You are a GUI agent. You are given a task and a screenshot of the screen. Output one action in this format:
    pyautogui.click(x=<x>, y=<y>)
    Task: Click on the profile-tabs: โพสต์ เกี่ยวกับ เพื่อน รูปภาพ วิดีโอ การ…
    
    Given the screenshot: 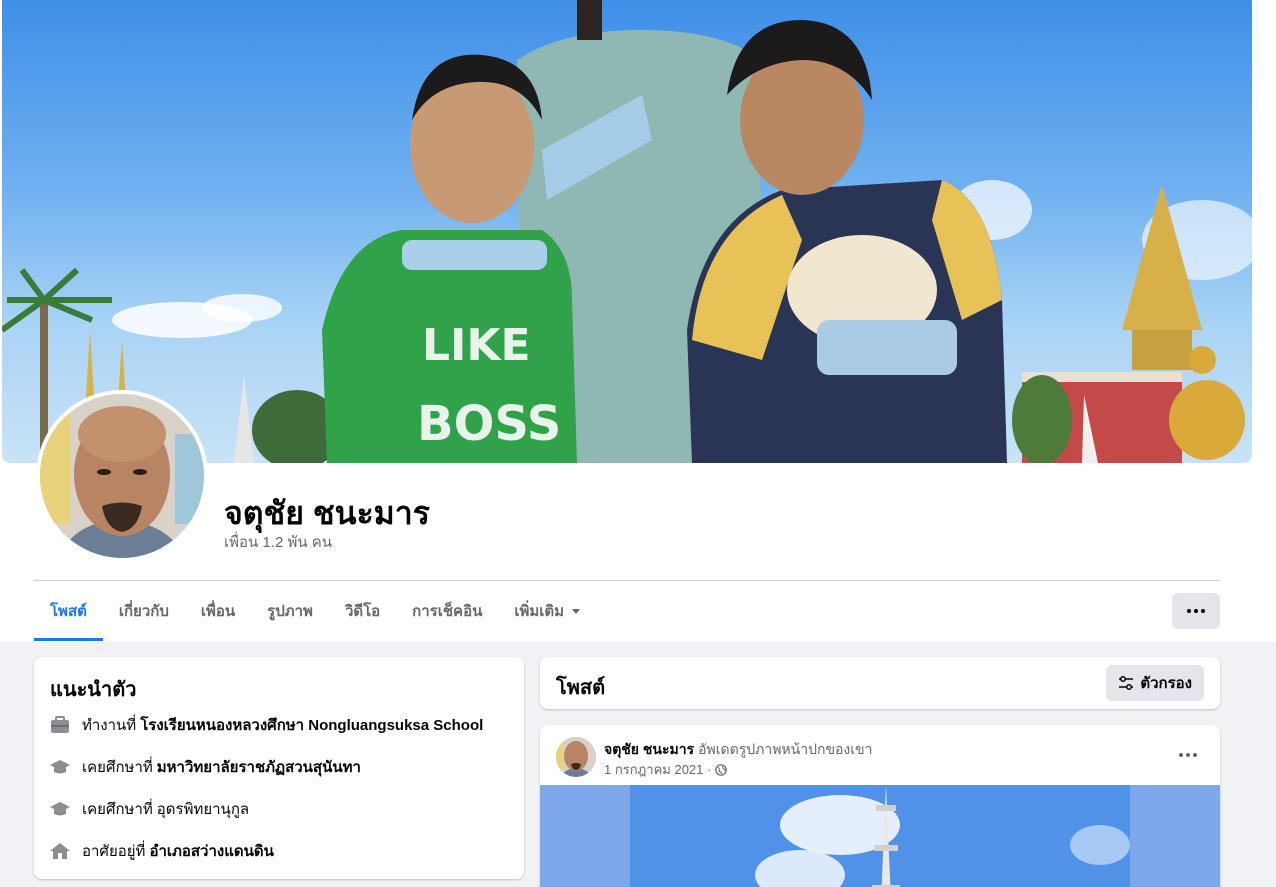 What is the action you would take?
    pyautogui.click(x=315, y=611)
    